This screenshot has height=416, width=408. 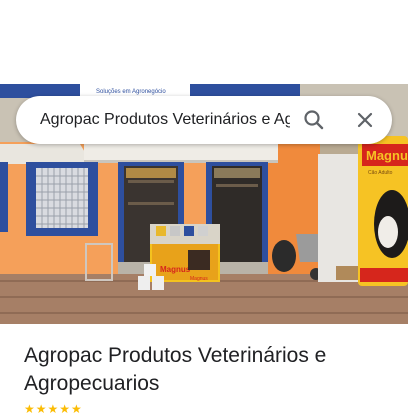 I want to click on search-bar, so click(x=204, y=120).